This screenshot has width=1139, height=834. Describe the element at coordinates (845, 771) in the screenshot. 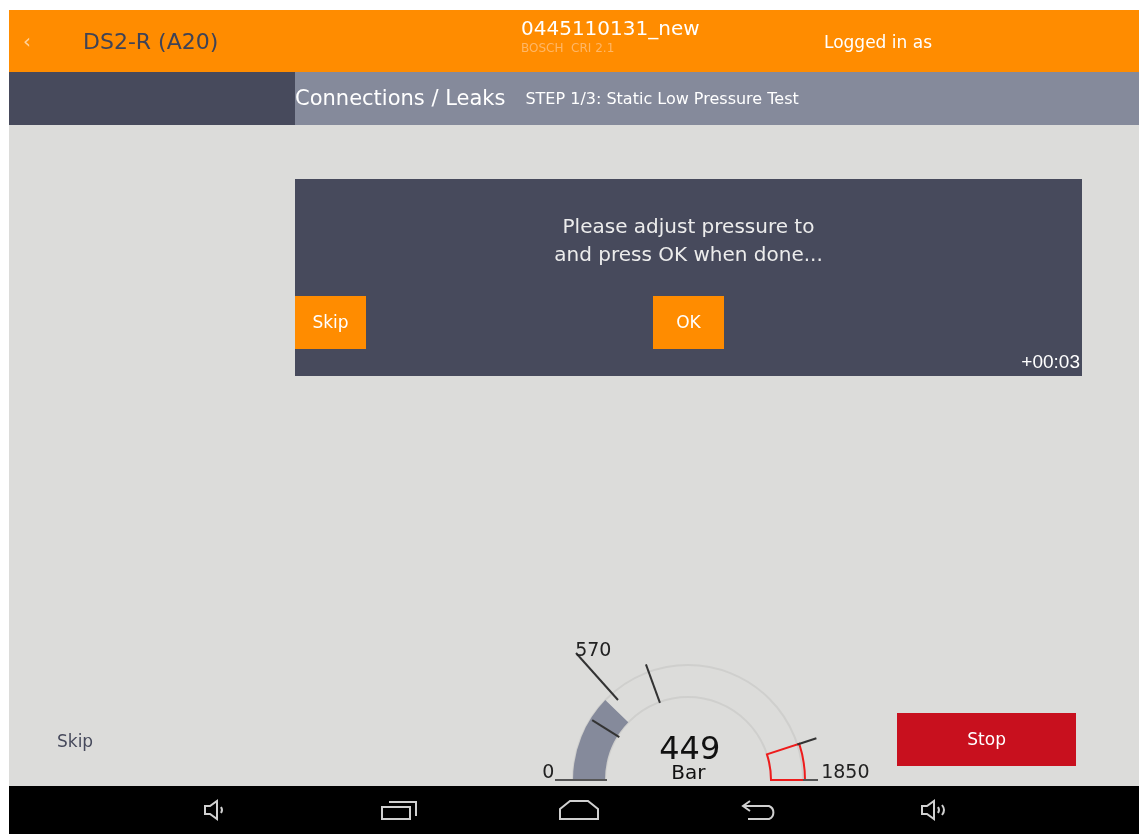

I see `gauge-max-label: 1850` at that location.